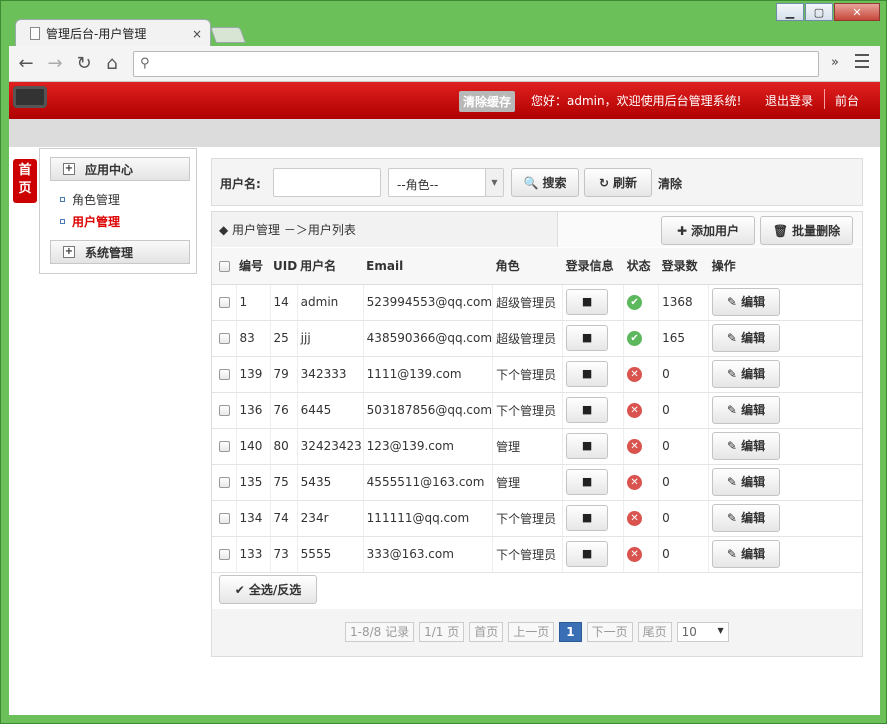 The image size is (887, 724). I want to click on role-select: --角色-- ▼, so click(446, 182).